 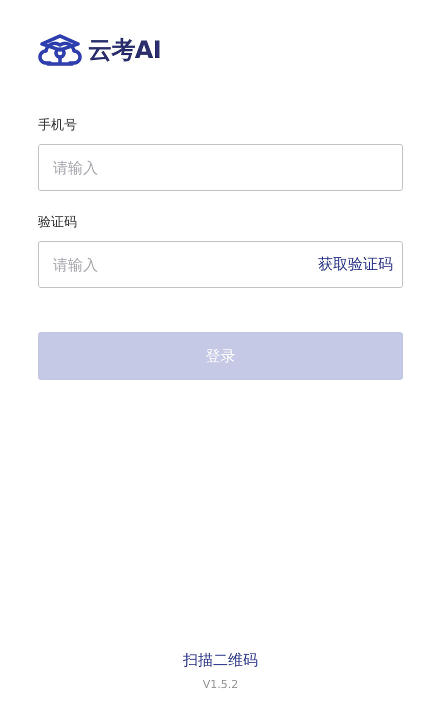 What do you see at coordinates (220, 684) in the screenshot?
I see `version-text: V1.5.2` at bounding box center [220, 684].